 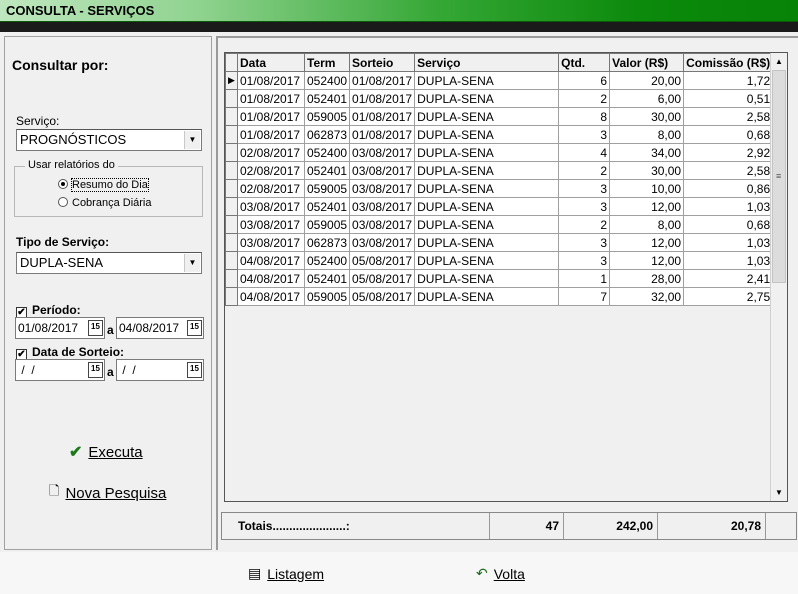 I want to click on nova-pesquisa-button: 🗋 Nova Pesquisa, so click(x=107, y=493).